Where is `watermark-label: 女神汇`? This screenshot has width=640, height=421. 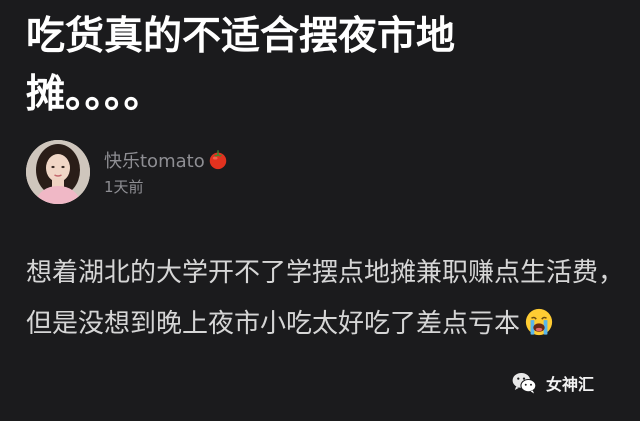 watermark-label: 女神汇 is located at coordinates (570, 384).